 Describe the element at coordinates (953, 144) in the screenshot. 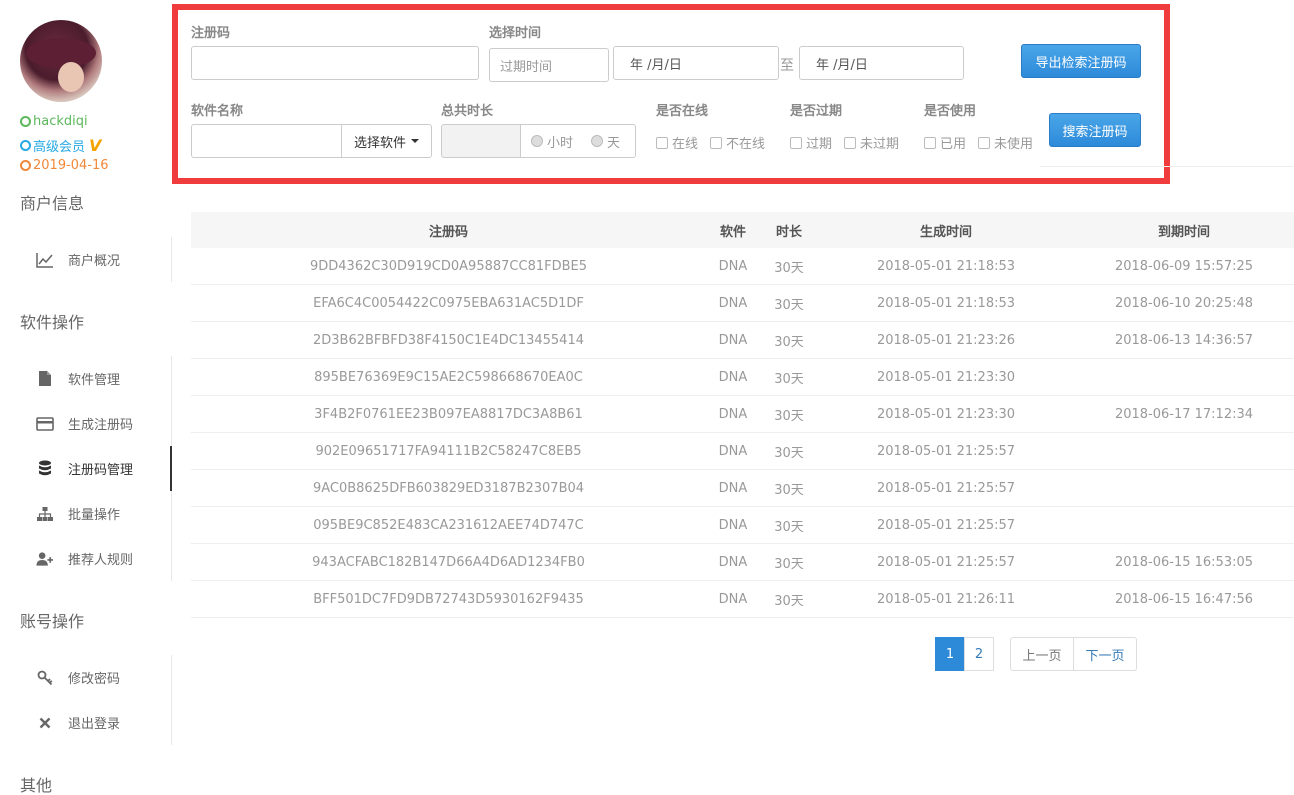

I see `checkbox-label: 已用` at that location.